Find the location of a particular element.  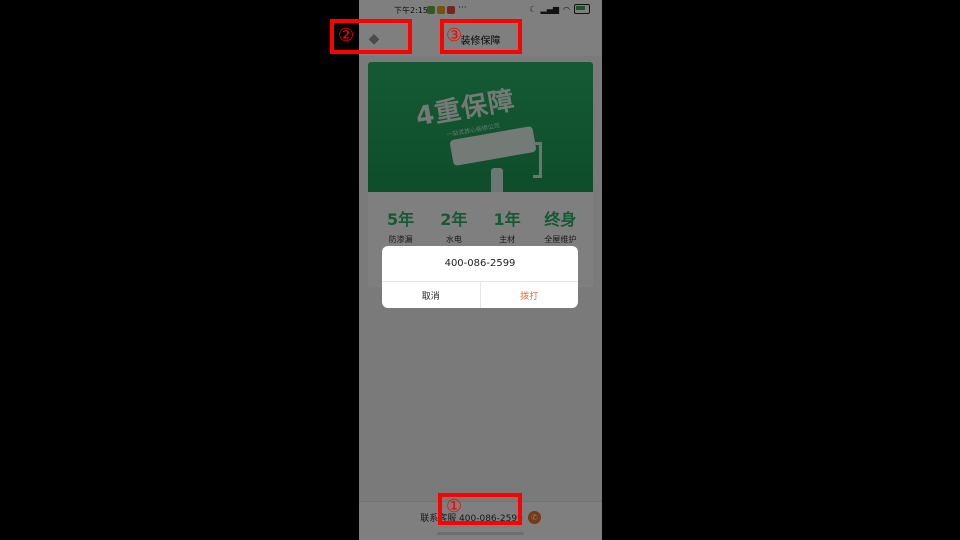

dialog-phone-number: 400-086-2599 is located at coordinates (480, 264).